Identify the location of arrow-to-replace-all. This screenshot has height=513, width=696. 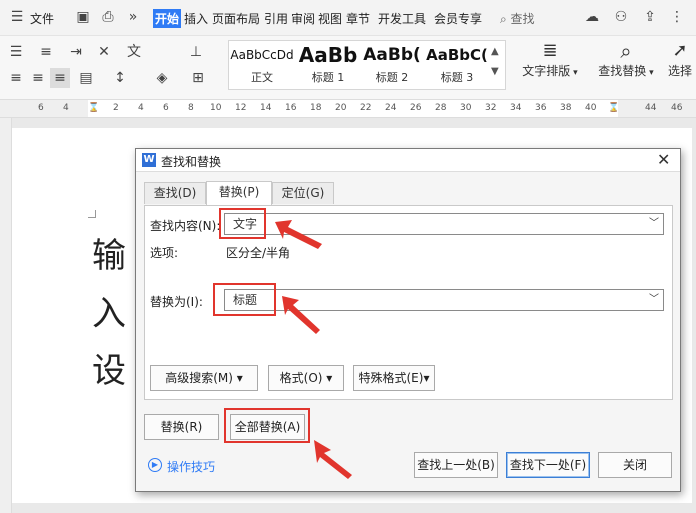
(333, 459).